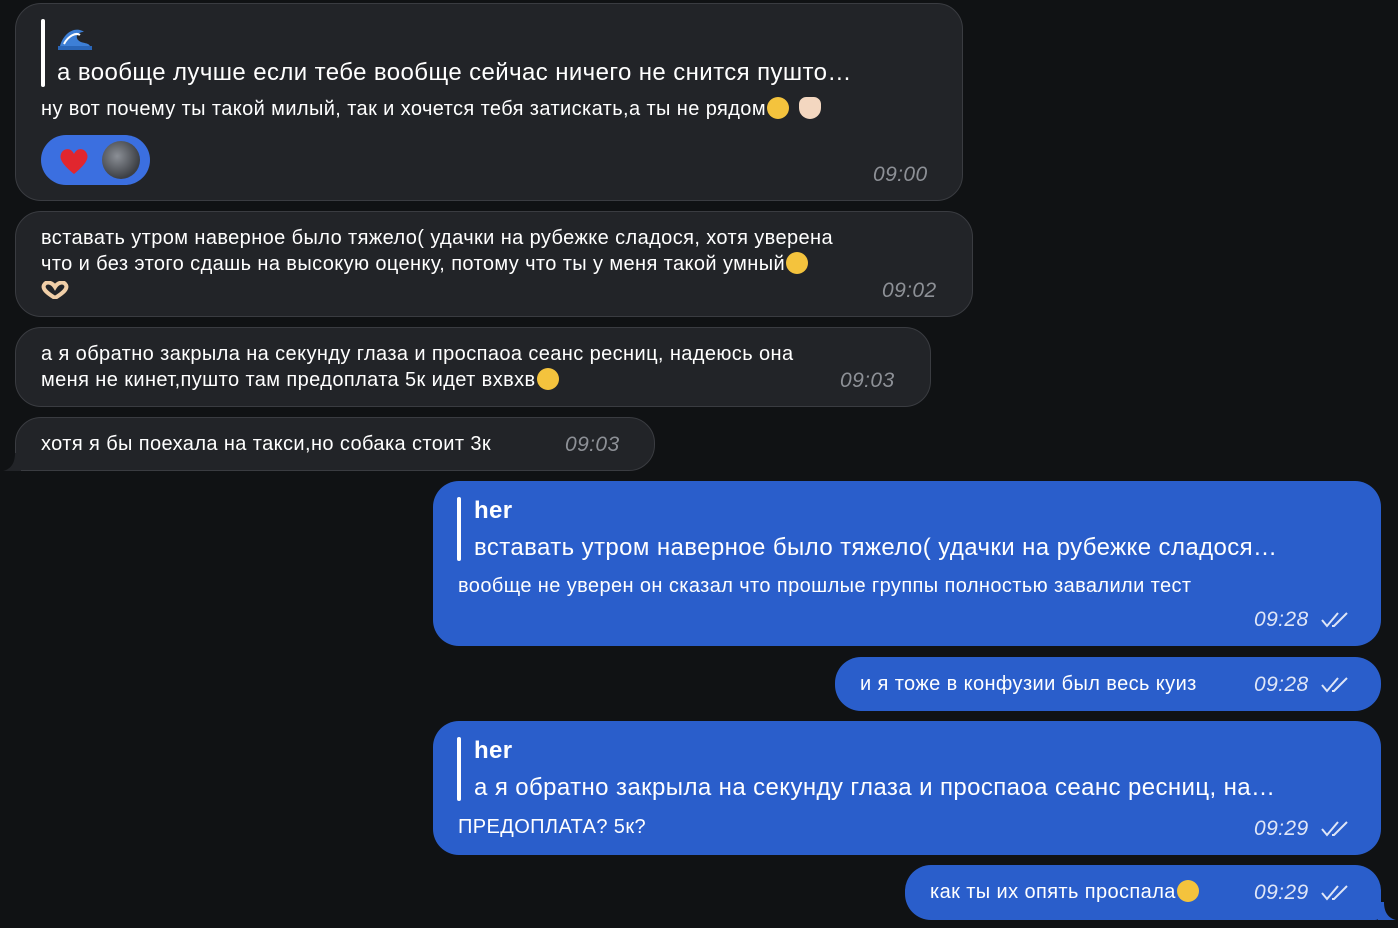 The width and height of the screenshot is (1398, 928). I want to click on reaction-pill, so click(95, 160).